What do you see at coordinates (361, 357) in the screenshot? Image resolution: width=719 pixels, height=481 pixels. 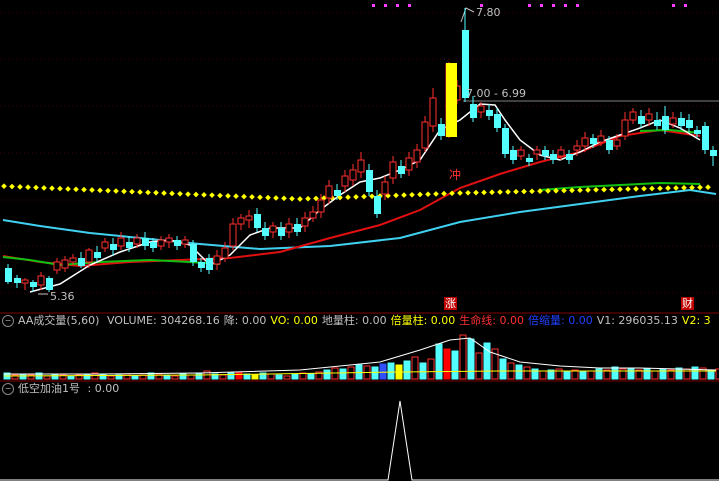 I see `volume-bars` at bounding box center [361, 357].